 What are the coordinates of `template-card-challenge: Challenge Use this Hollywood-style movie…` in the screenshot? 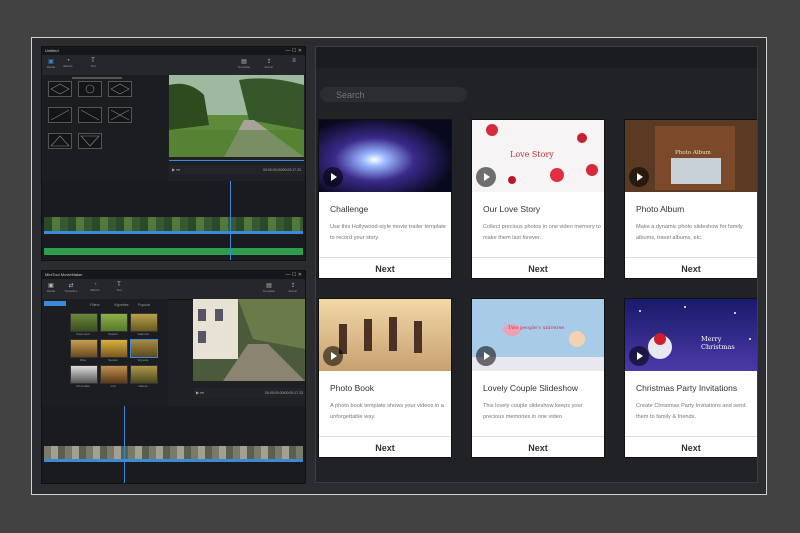 It's located at (385, 199).